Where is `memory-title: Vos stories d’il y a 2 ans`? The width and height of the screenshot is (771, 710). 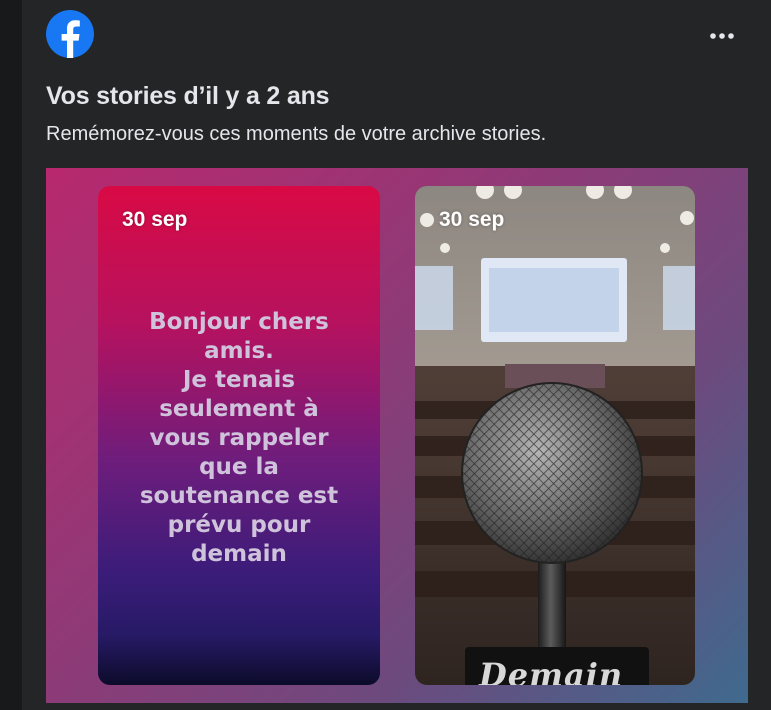 memory-title: Vos stories d’il y a 2 ans is located at coordinates (188, 96).